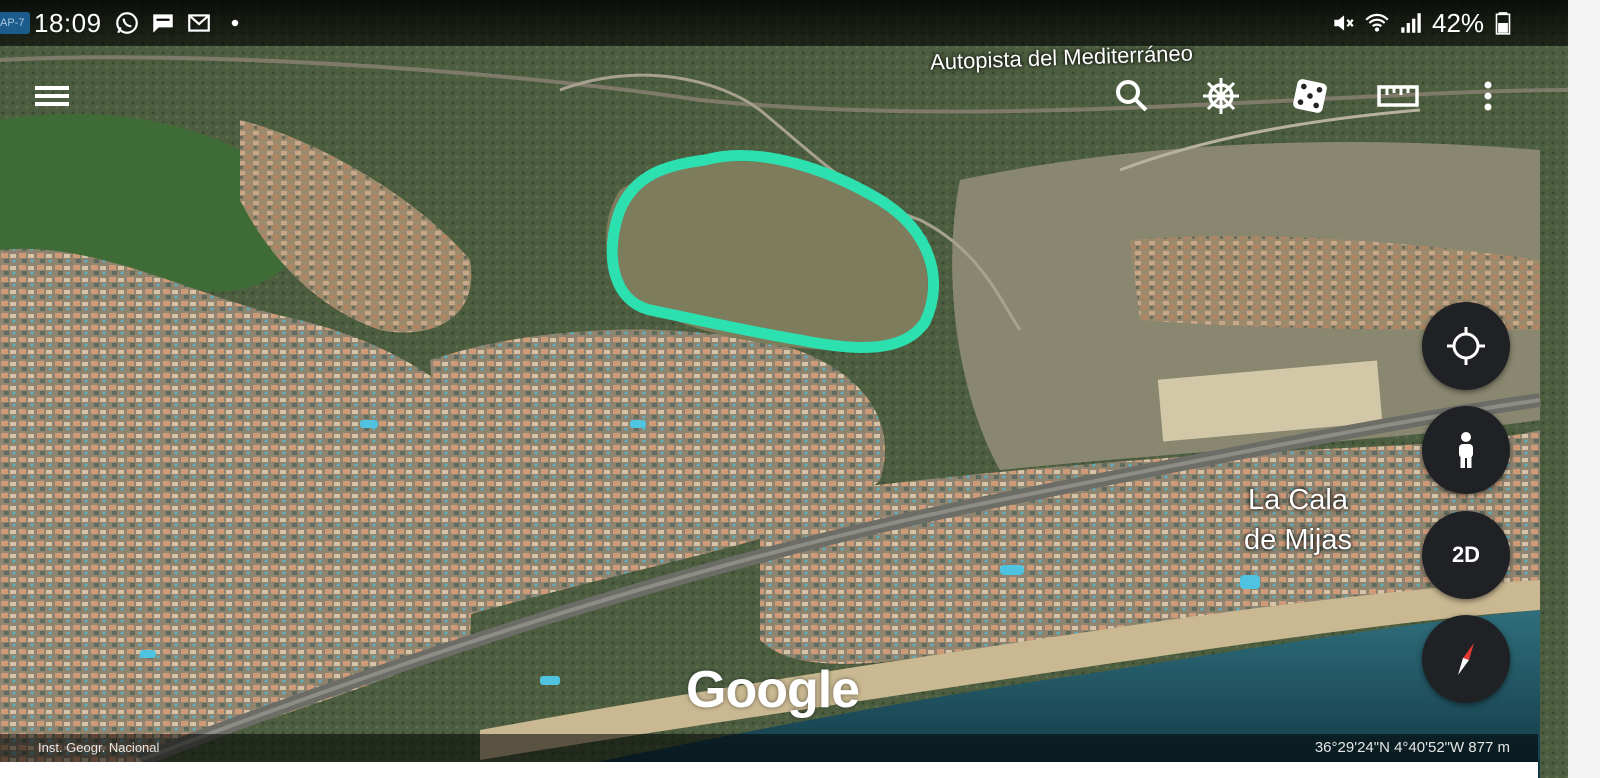 This screenshot has height=778, width=1600. Describe the element at coordinates (99, 747) in the screenshot. I see `imagery-attribution: Inst. Geogr. Nacional` at that location.